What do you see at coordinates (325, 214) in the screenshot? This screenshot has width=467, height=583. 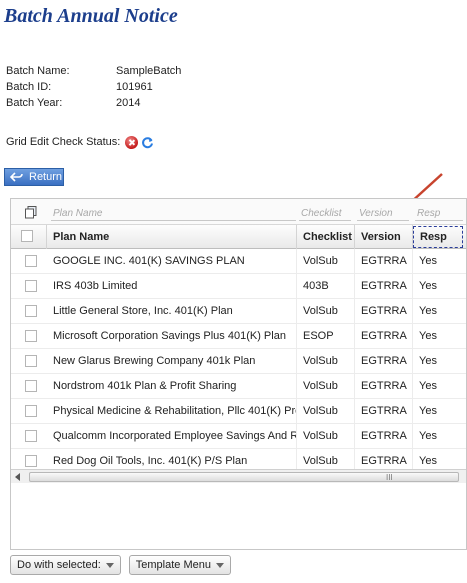 I see `checklist-filter: Checklist` at bounding box center [325, 214].